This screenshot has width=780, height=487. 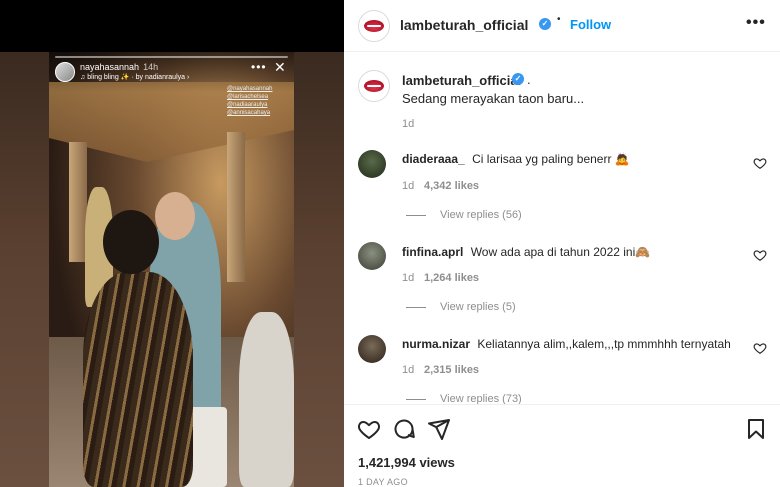 I want to click on story-progress-bar, so click(x=171, y=57).